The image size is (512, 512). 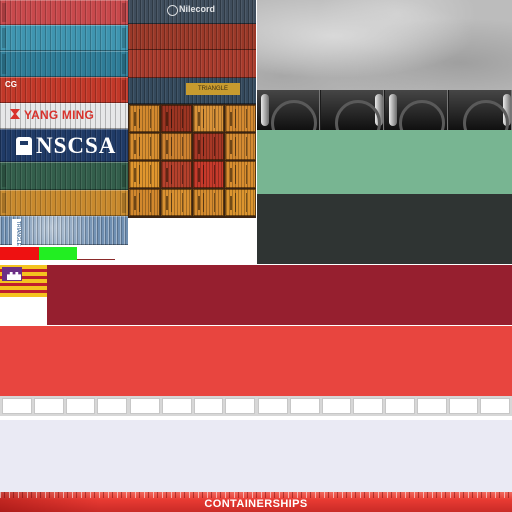 What do you see at coordinates (76, 145) in the screenshot?
I see `nscsa-label: NSCSA` at bounding box center [76, 145].